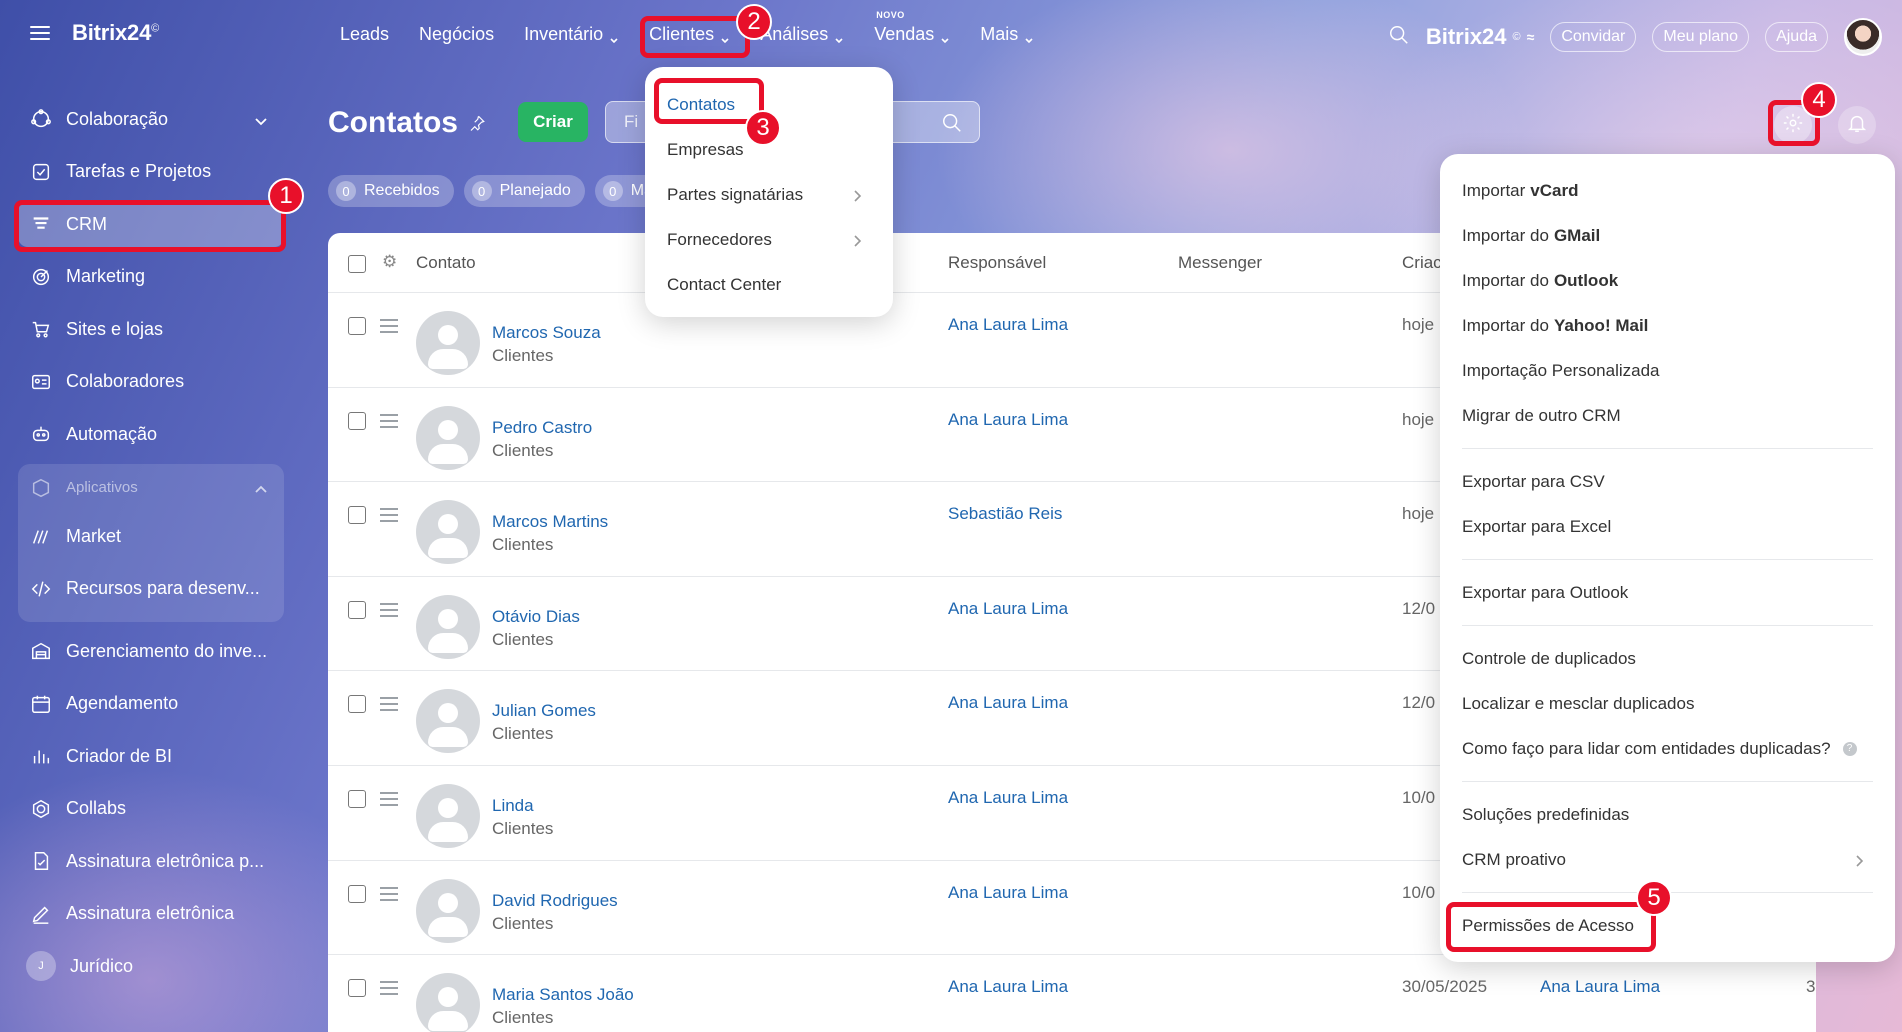  Describe the element at coordinates (1849, 748) in the screenshot. I see `help-icon: ?` at that location.